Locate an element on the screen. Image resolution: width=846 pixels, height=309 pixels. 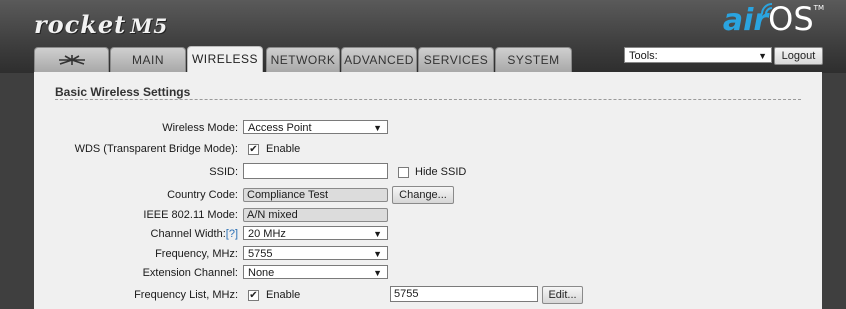
wifi-signal-icon is located at coordinates (766, 9).